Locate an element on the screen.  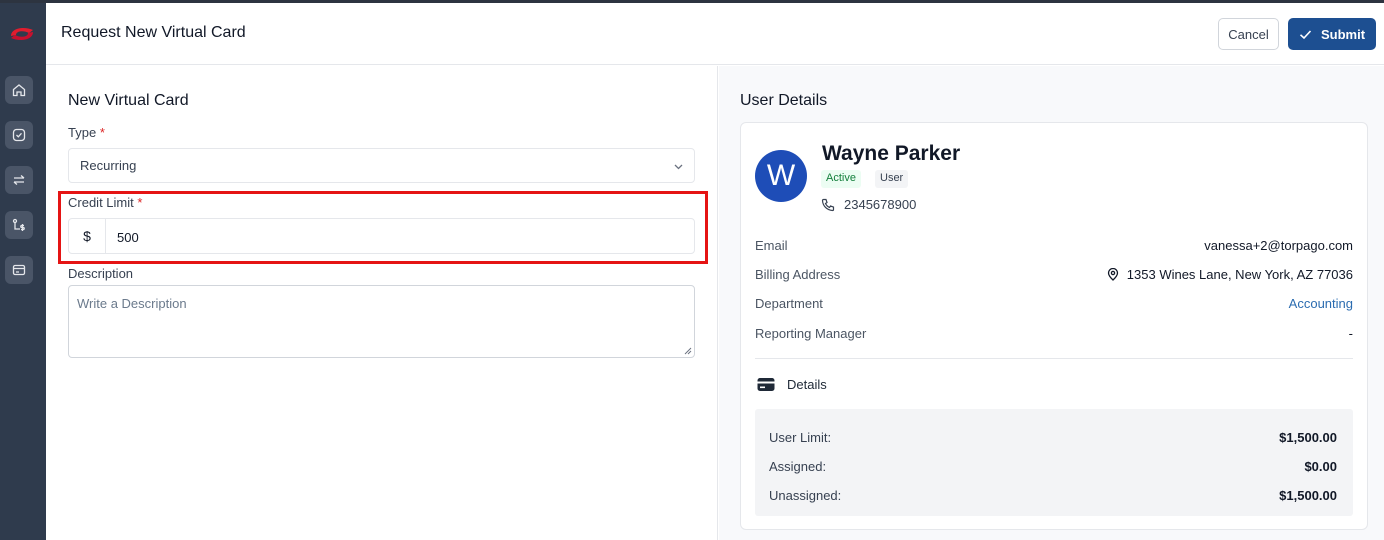
card-icon is located at coordinates (19, 270).